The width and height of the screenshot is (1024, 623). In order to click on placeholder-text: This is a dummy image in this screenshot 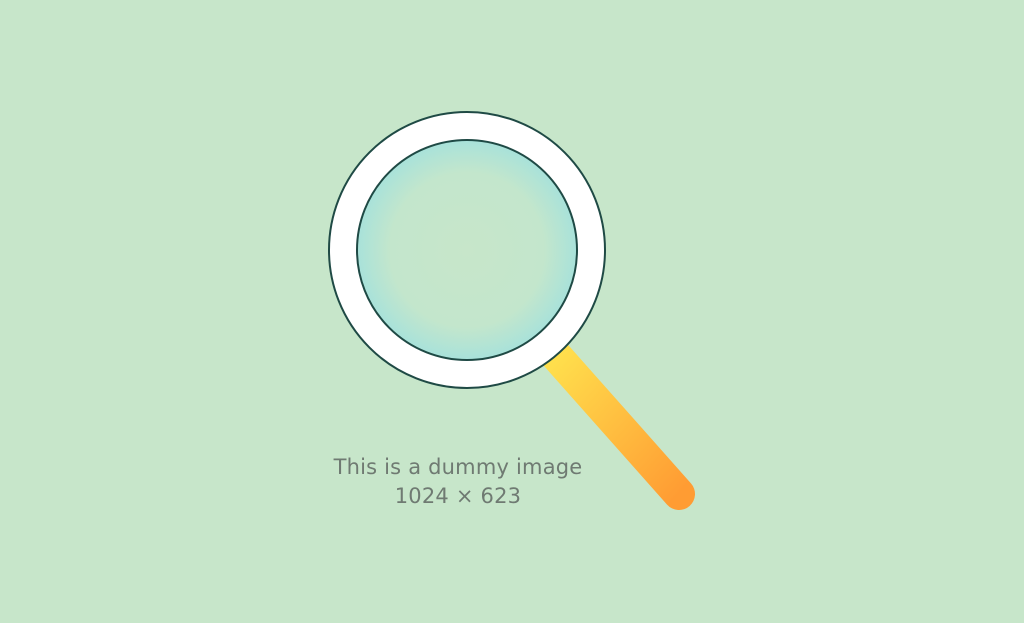, I will do `click(458, 467)`.